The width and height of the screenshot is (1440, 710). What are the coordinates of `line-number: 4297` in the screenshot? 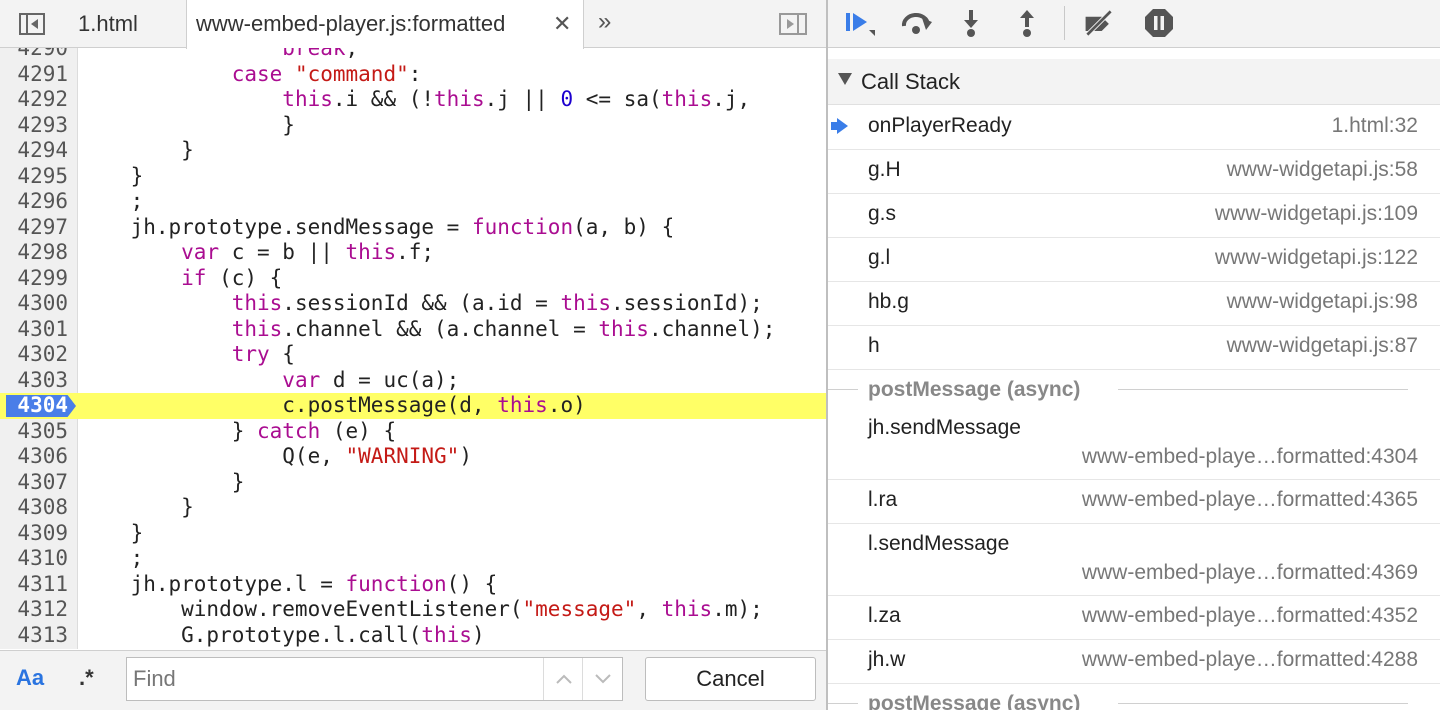 It's located at (34, 228).